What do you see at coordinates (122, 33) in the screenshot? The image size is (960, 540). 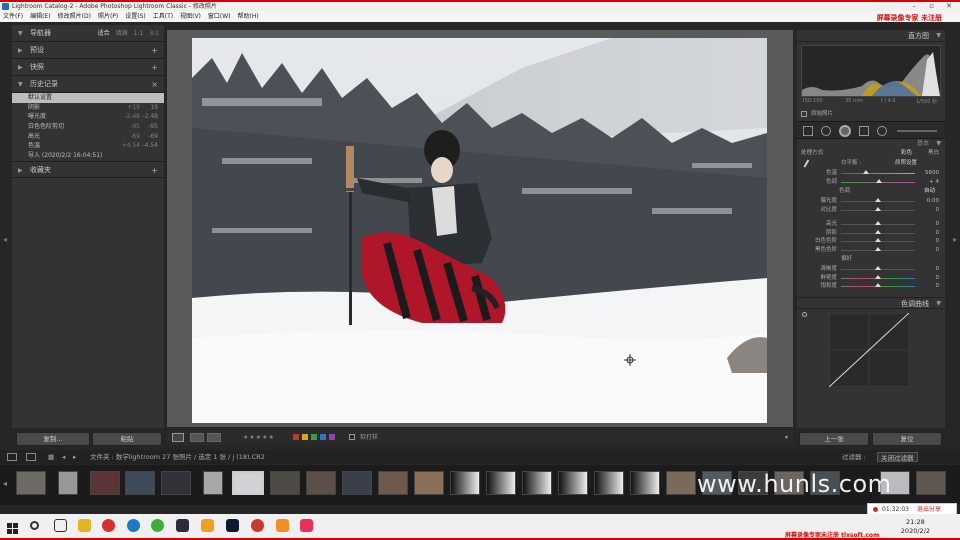 I see `zoom-fill: 填满` at bounding box center [122, 33].